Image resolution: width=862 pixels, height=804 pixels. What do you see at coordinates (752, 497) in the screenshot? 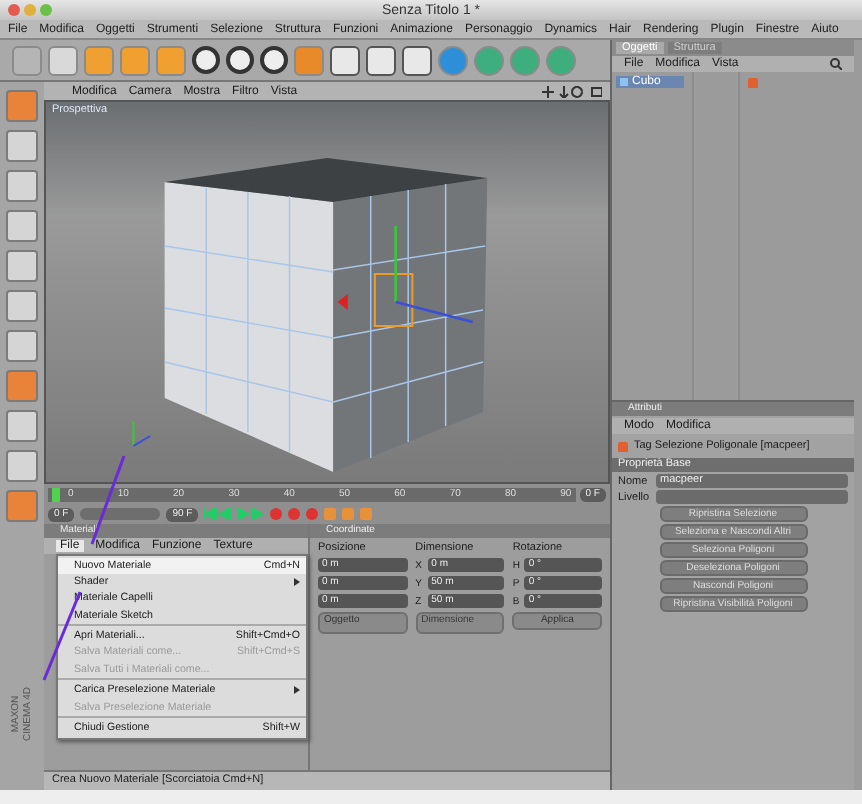
I see `text-field` at bounding box center [752, 497].